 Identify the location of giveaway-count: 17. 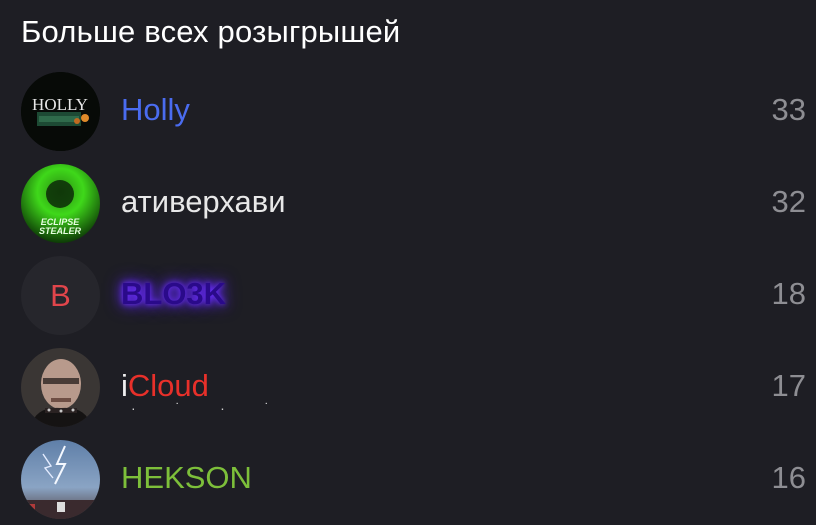
(788, 385).